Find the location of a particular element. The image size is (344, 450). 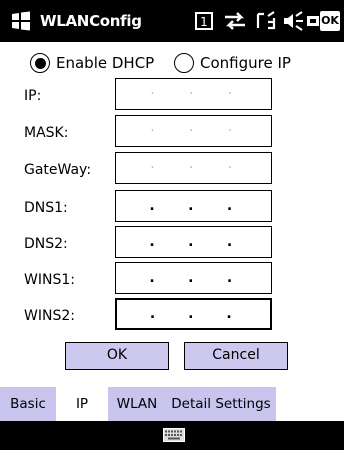

configure-ip-radio: Configure IP is located at coordinates (232, 63).